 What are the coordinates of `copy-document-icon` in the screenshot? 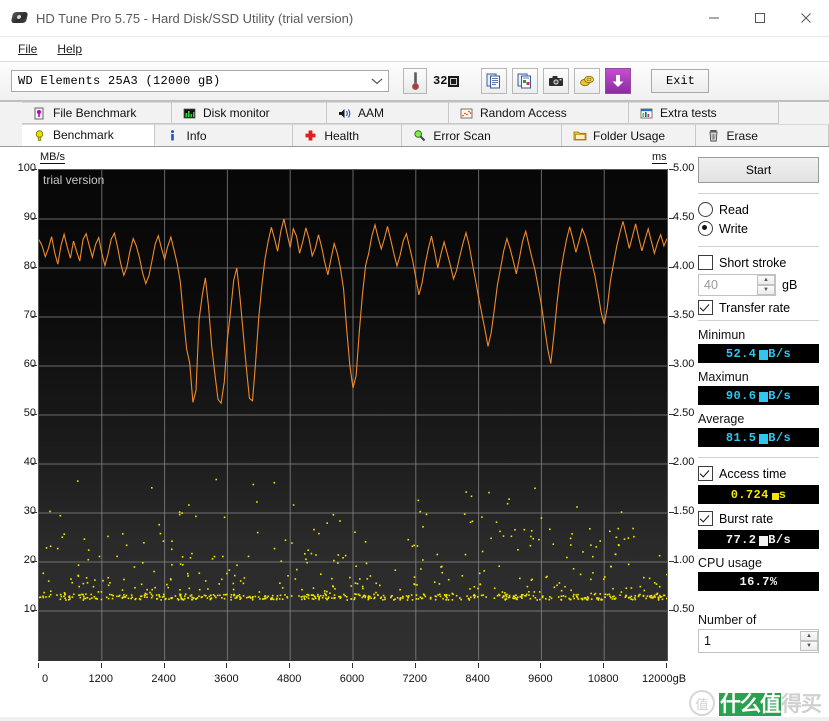 It's located at (494, 81).